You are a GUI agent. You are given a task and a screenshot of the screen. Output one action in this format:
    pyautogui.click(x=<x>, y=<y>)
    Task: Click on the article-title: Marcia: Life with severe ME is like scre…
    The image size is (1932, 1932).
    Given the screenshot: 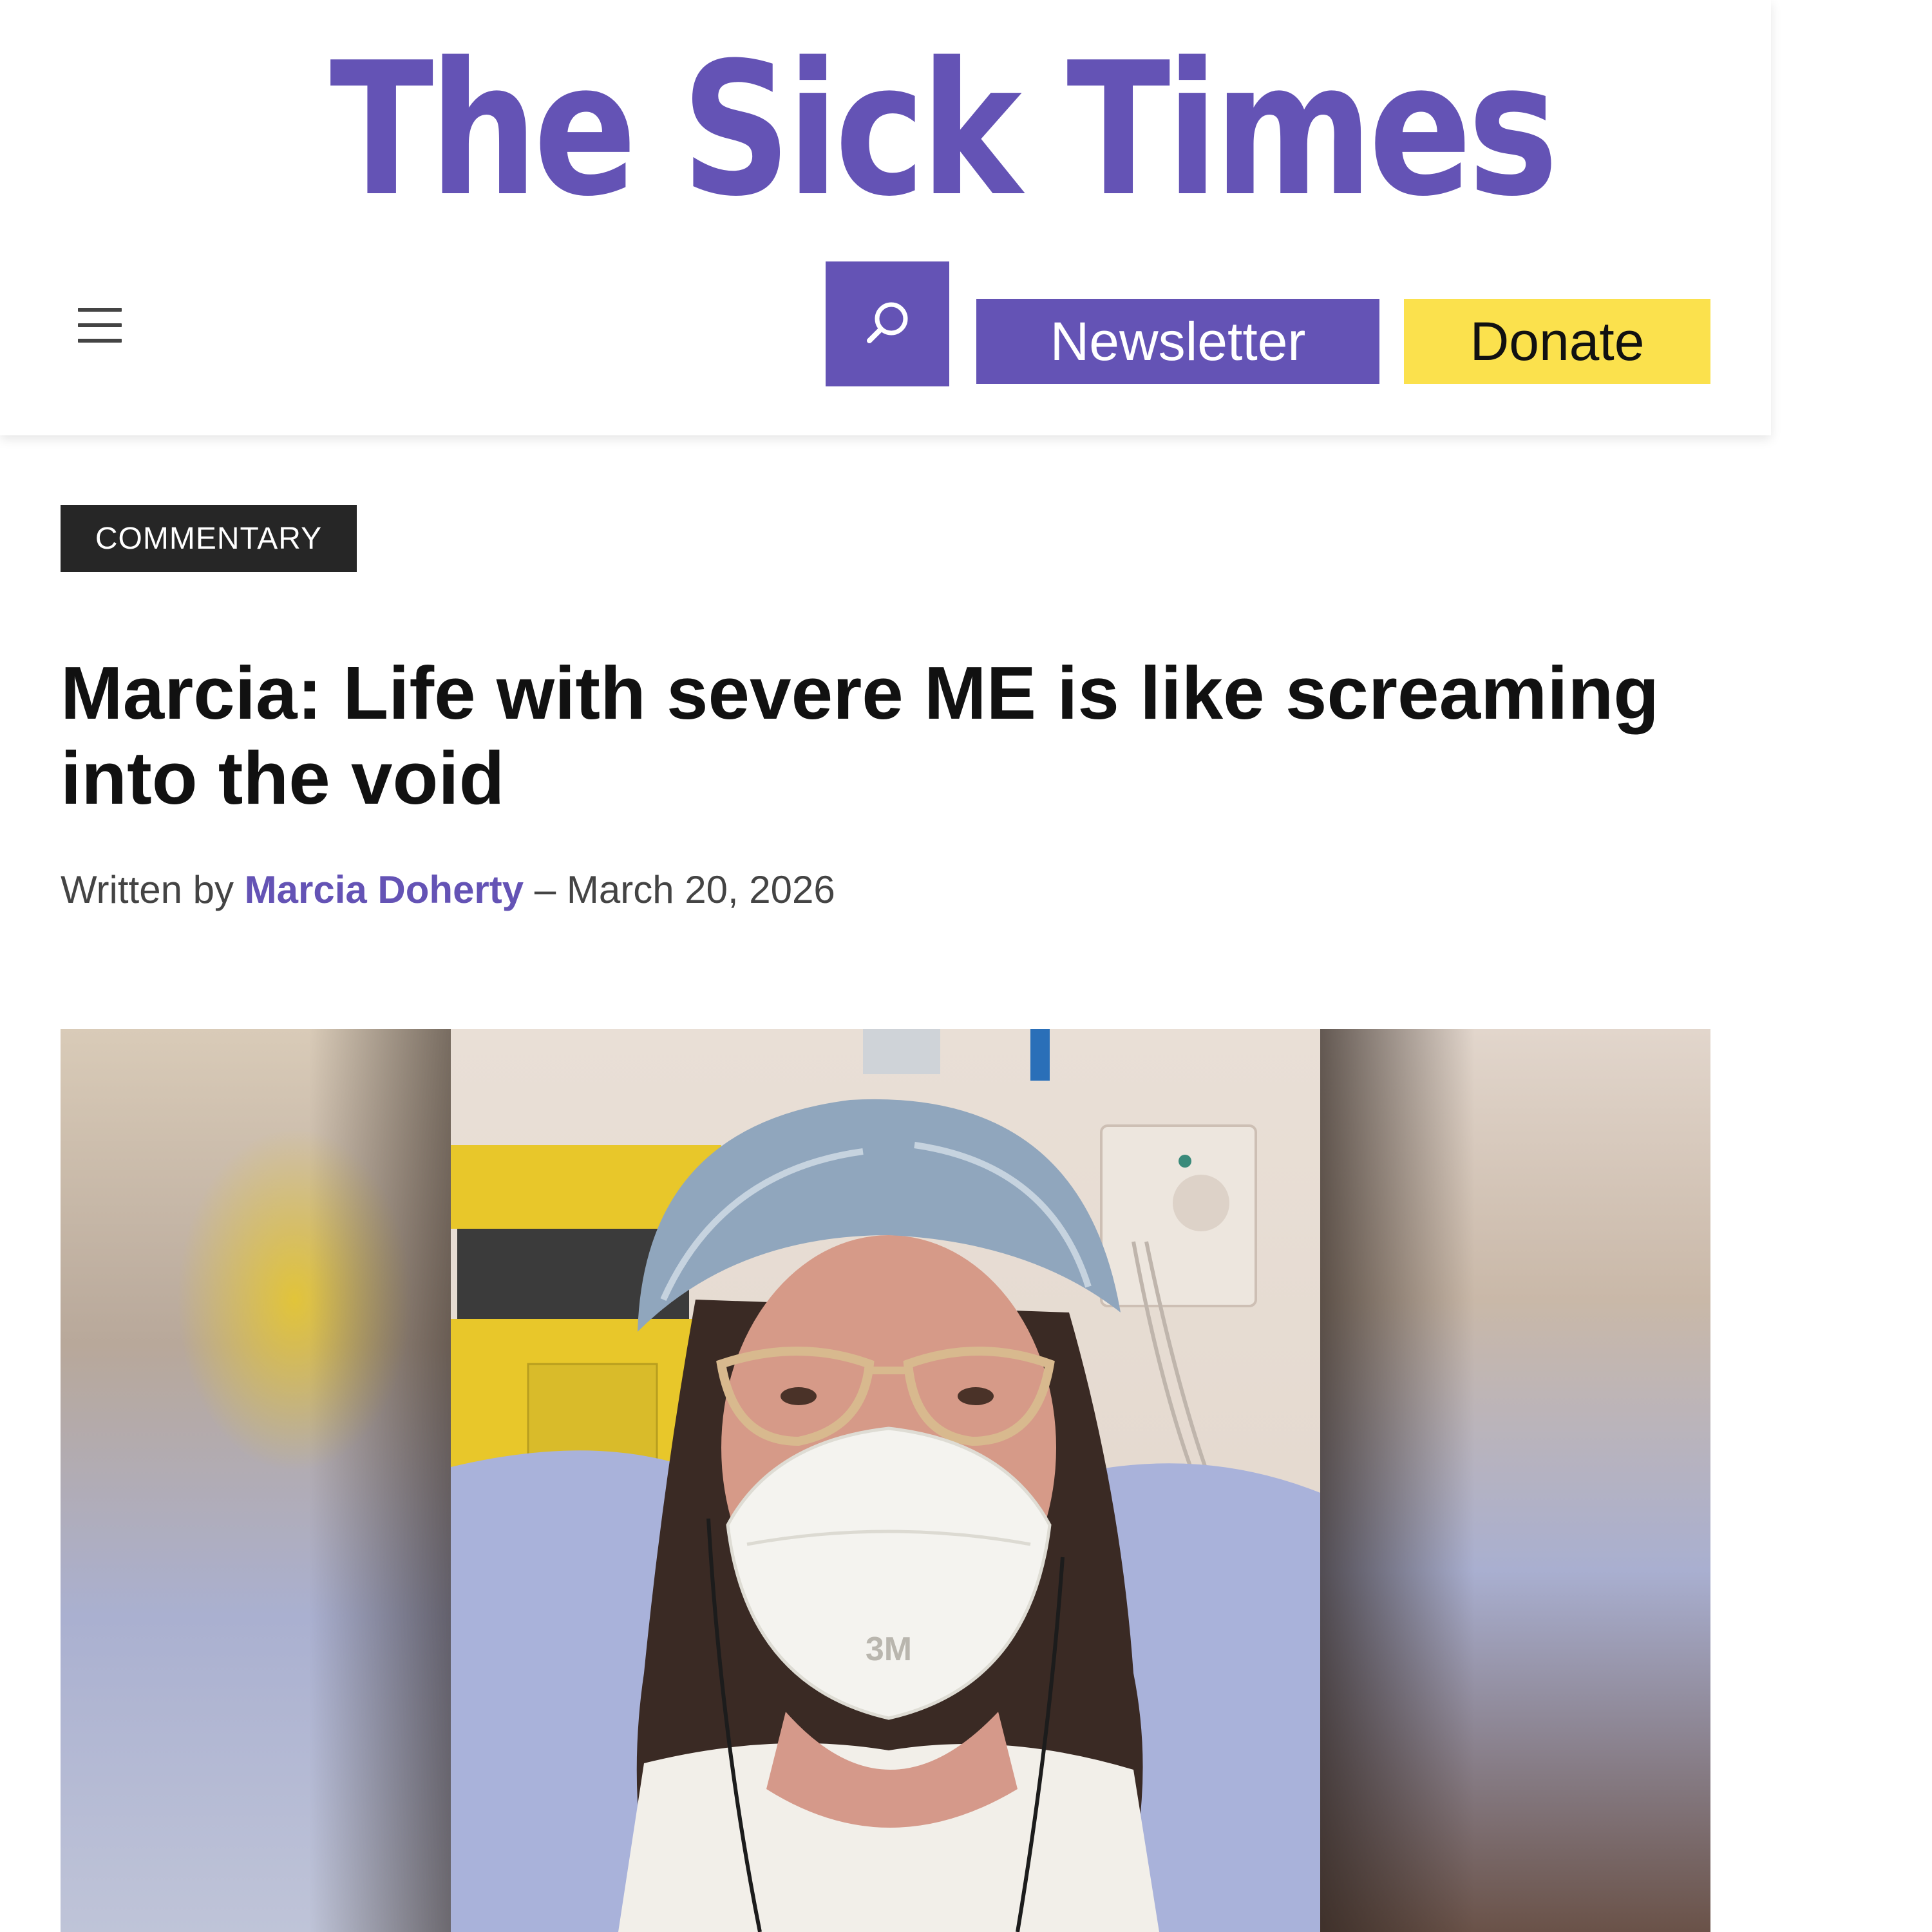 What is the action you would take?
    pyautogui.click(x=860, y=735)
    